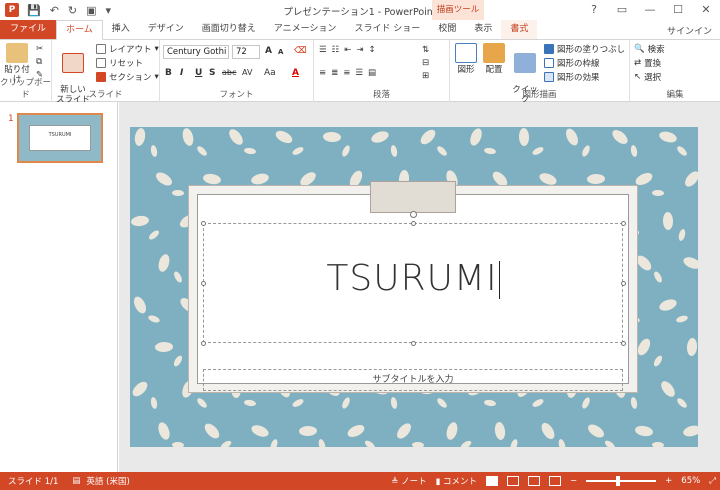  I want to click on slide-title: TSURUMI, so click(413, 278).